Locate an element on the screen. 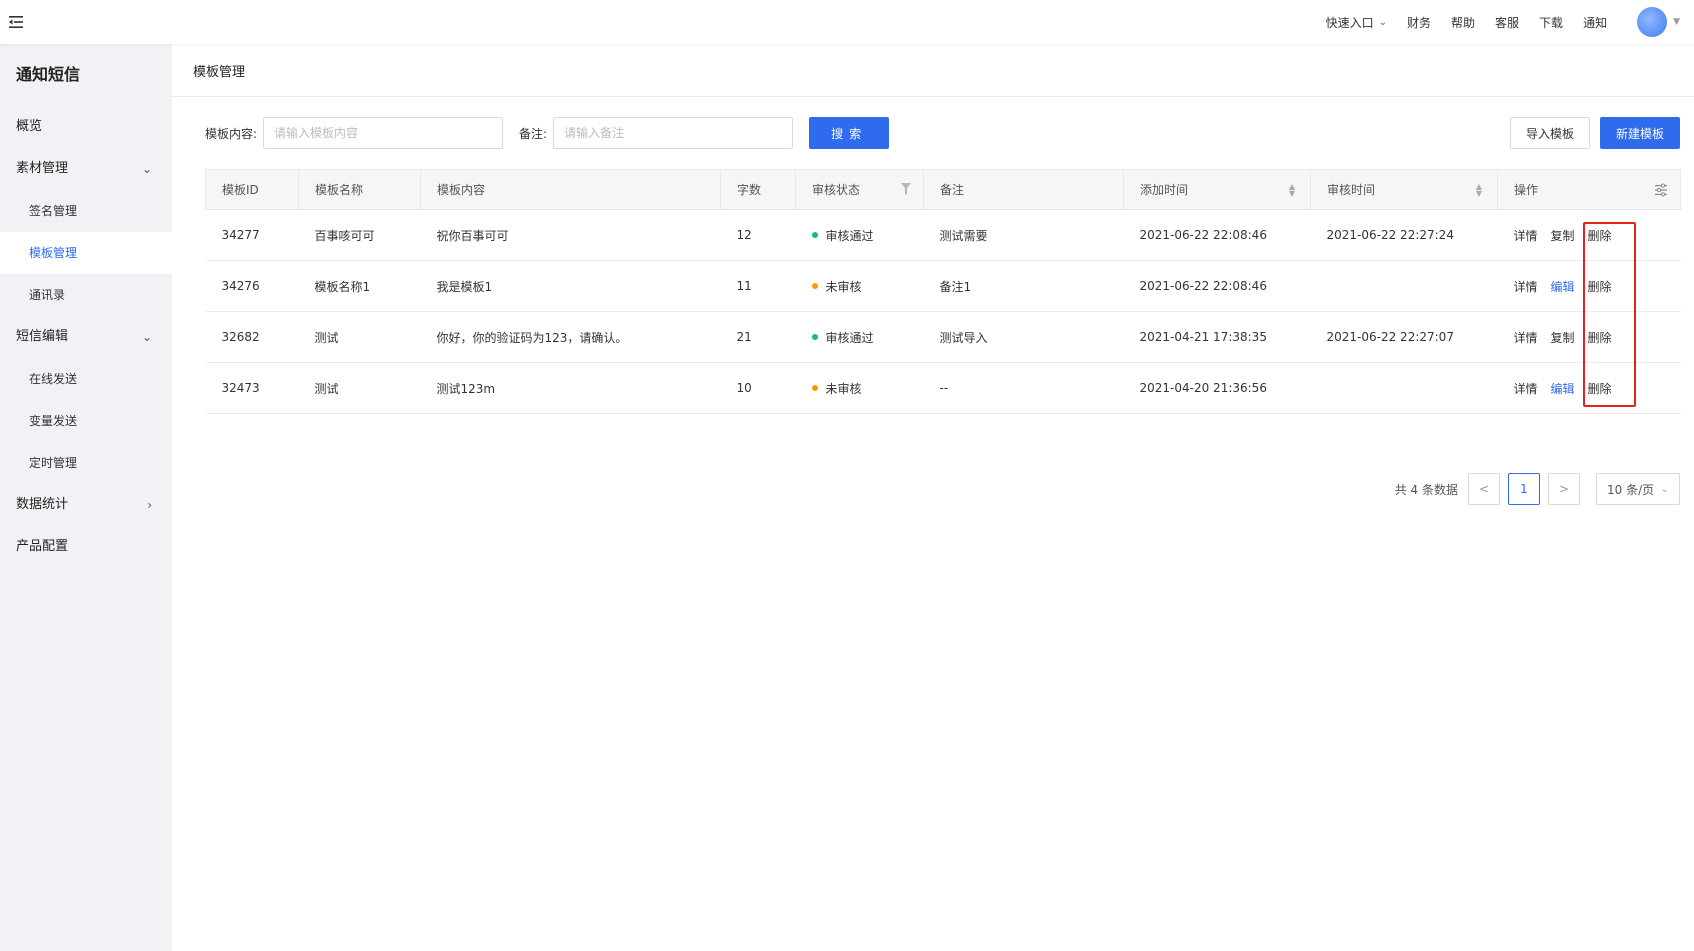 The width and height of the screenshot is (1694, 951). status-dot-icon is located at coordinates (814, 337).